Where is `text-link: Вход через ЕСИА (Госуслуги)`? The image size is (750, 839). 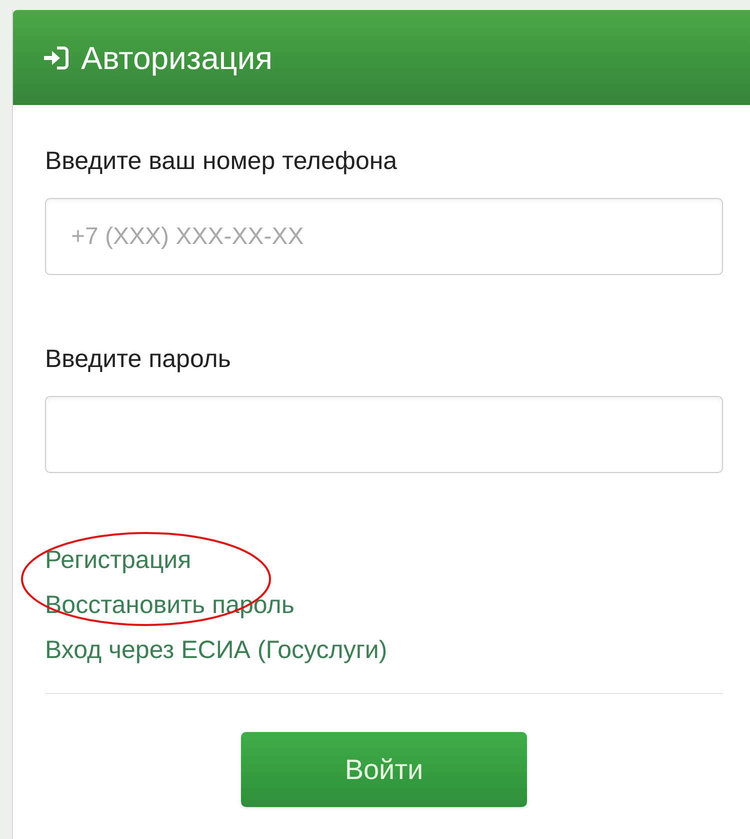 text-link: Вход через ЕСИА (Госуслуги) is located at coordinates (216, 650).